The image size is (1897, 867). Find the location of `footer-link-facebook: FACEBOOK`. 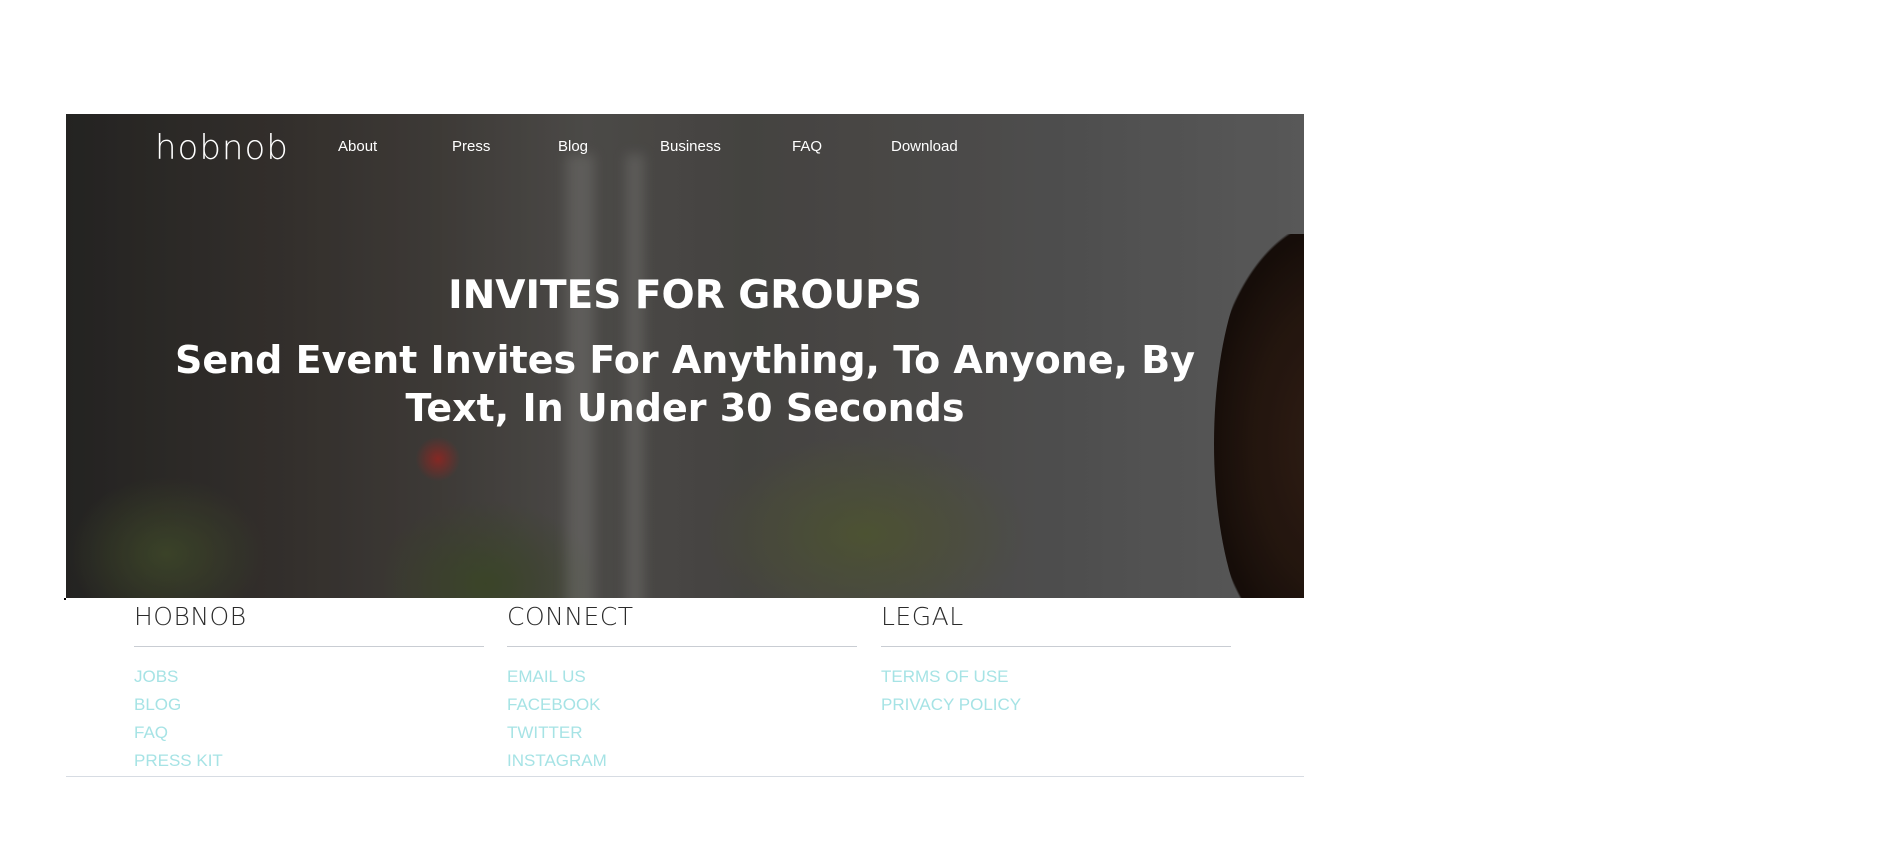

footer-link-facebook: FACEBOOK is located at coordinates (682, 705).